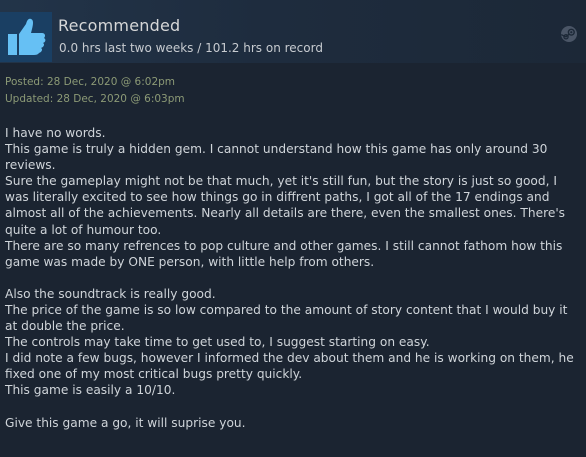 The image size is (586, 457). What do you see at coordinates (110, 293) in the screenshot?
I see `review-paragraph: Also the soundtrack is really good.` at bounding box center [110, 293].